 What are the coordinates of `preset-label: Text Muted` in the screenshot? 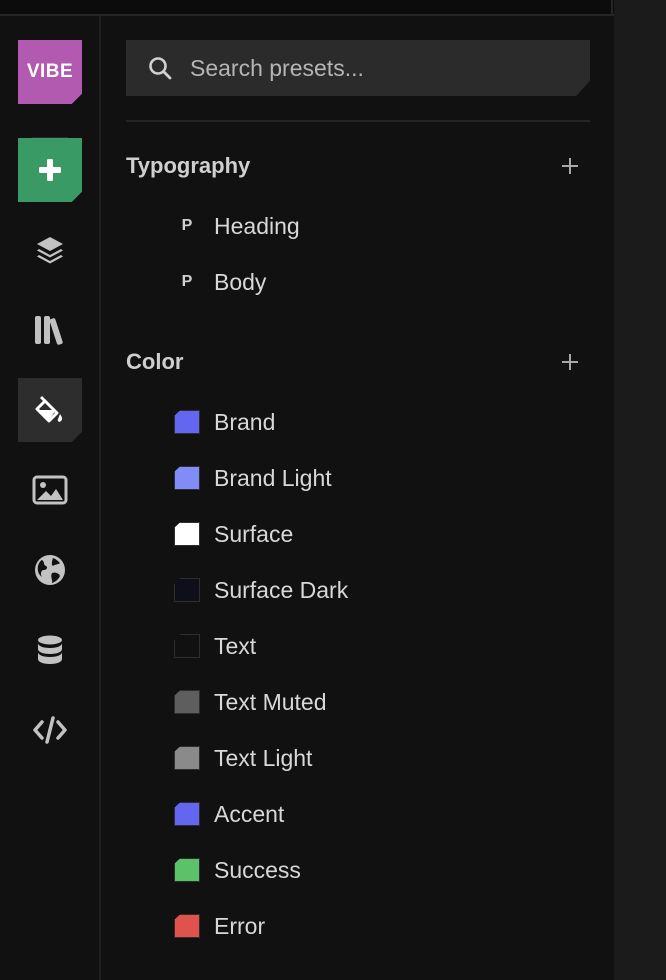 It's located at (270, 701).